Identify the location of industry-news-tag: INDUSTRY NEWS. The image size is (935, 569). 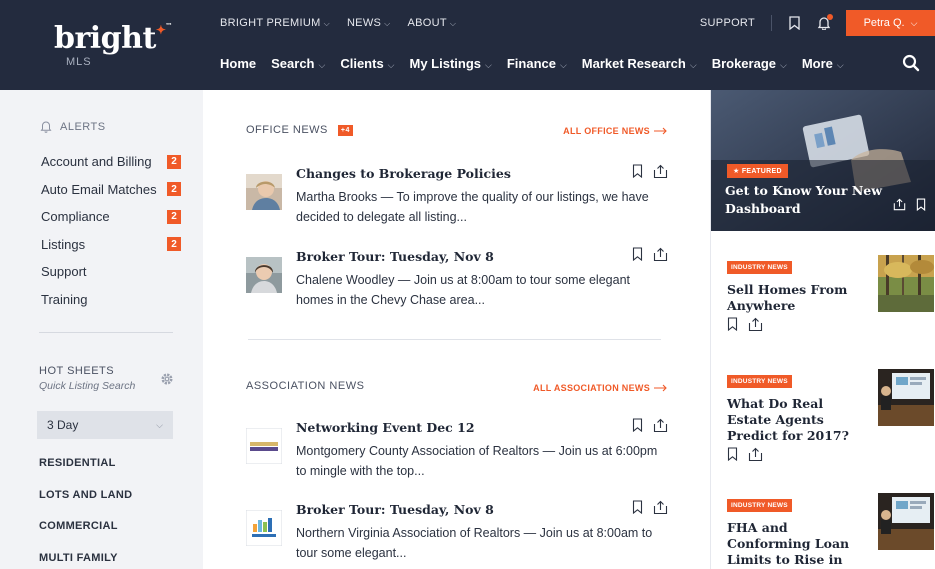
(759, 267).